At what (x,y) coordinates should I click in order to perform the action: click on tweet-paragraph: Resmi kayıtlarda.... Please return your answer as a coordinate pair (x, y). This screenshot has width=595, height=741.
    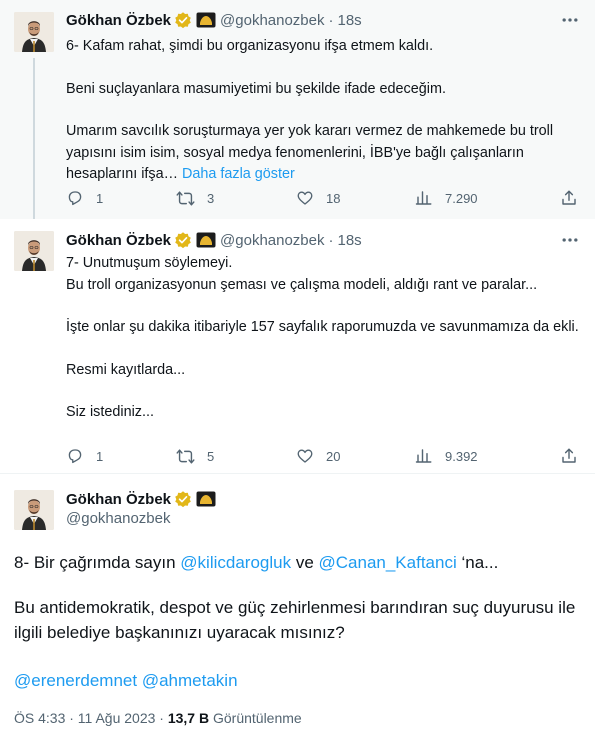
    Looking at the image, I should click on (126, 369).